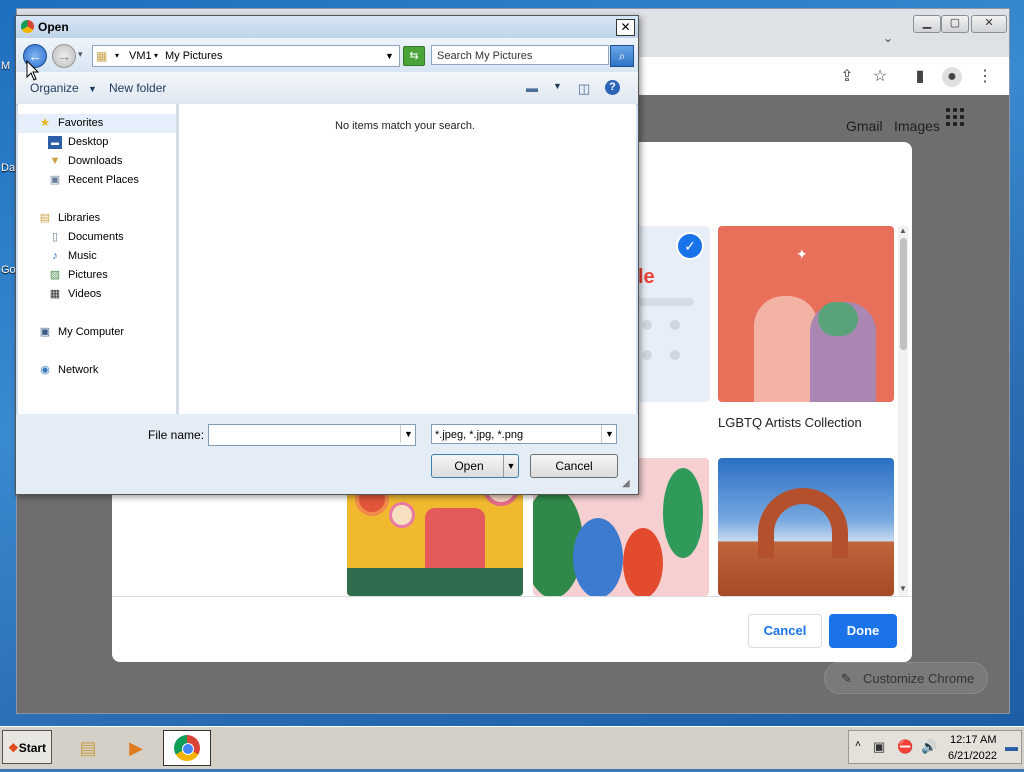 The image size is (1024, 772). I want to click on search-input: Search My Pictures, so click(520, 55).